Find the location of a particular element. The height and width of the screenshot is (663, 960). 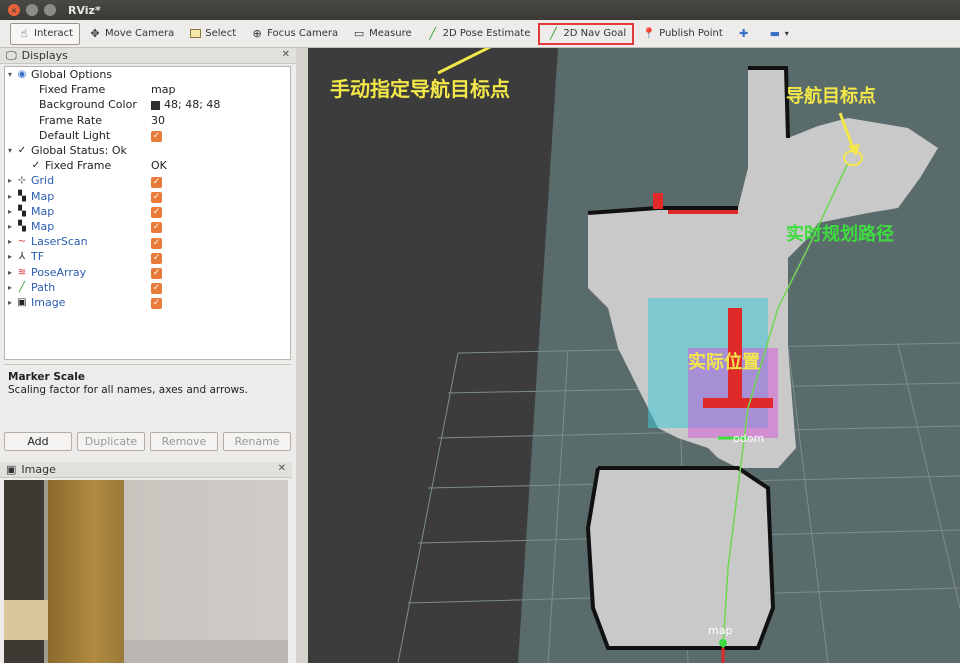

tree-row-global-options: ▾ ◉ Global Options is located at coordinates (147, 74).